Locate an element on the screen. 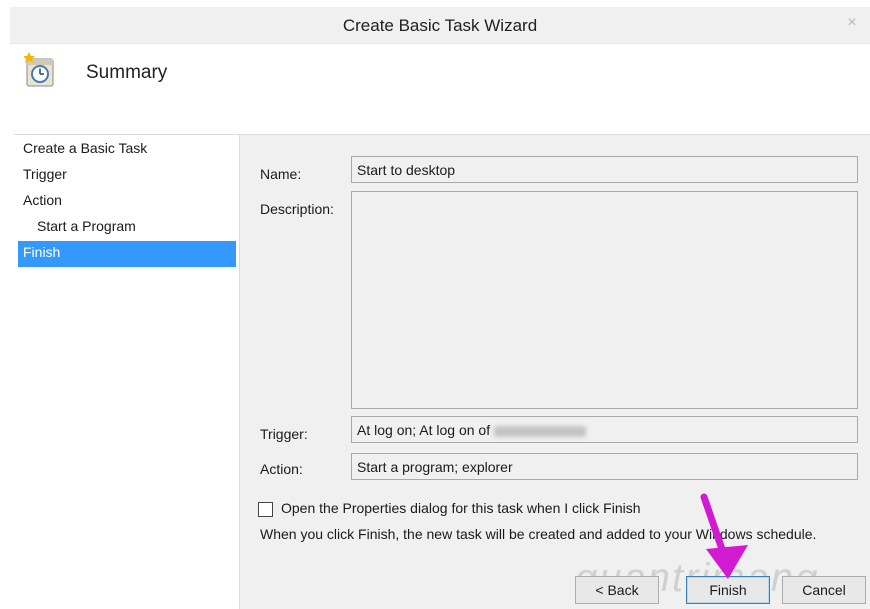 The width and height of the screenshot is (870, 609). step-finish: Finish is located at coordinates (127, 254).